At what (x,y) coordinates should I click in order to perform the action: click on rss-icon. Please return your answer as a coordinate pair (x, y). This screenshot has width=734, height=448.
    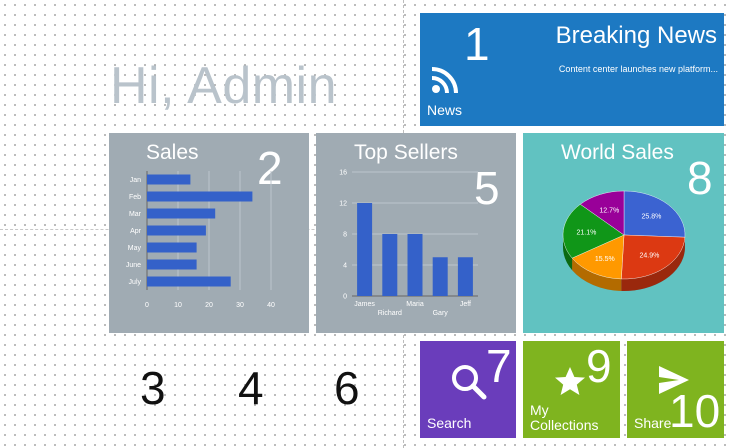
    Looking at the image, I should click on (444, 80).